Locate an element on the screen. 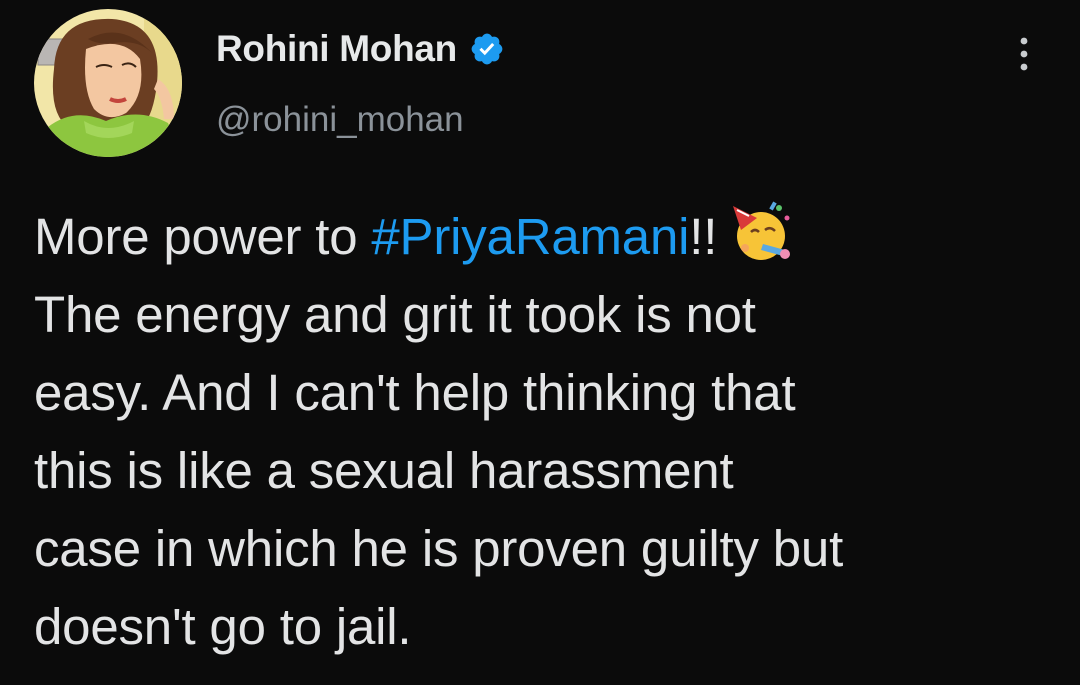  author-avatar is located at coordinates (108, 83).